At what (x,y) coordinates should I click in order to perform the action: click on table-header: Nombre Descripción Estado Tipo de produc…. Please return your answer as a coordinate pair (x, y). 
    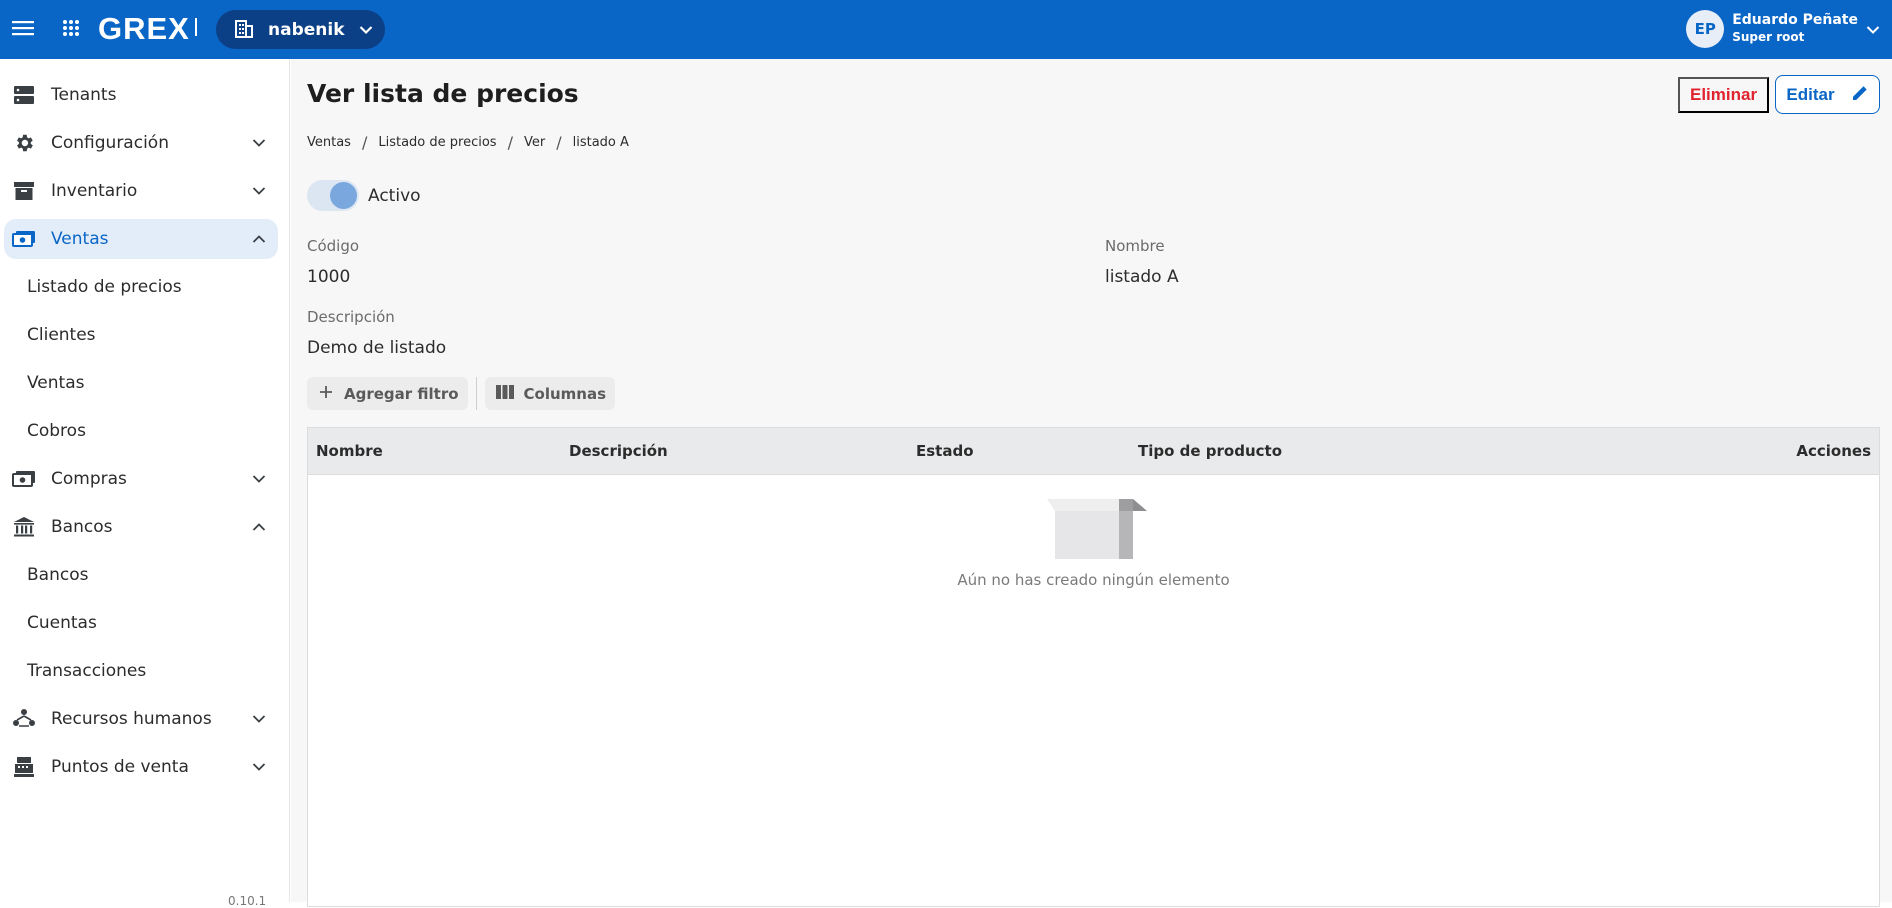
    Looking at the image, I should click on (1093, 451).